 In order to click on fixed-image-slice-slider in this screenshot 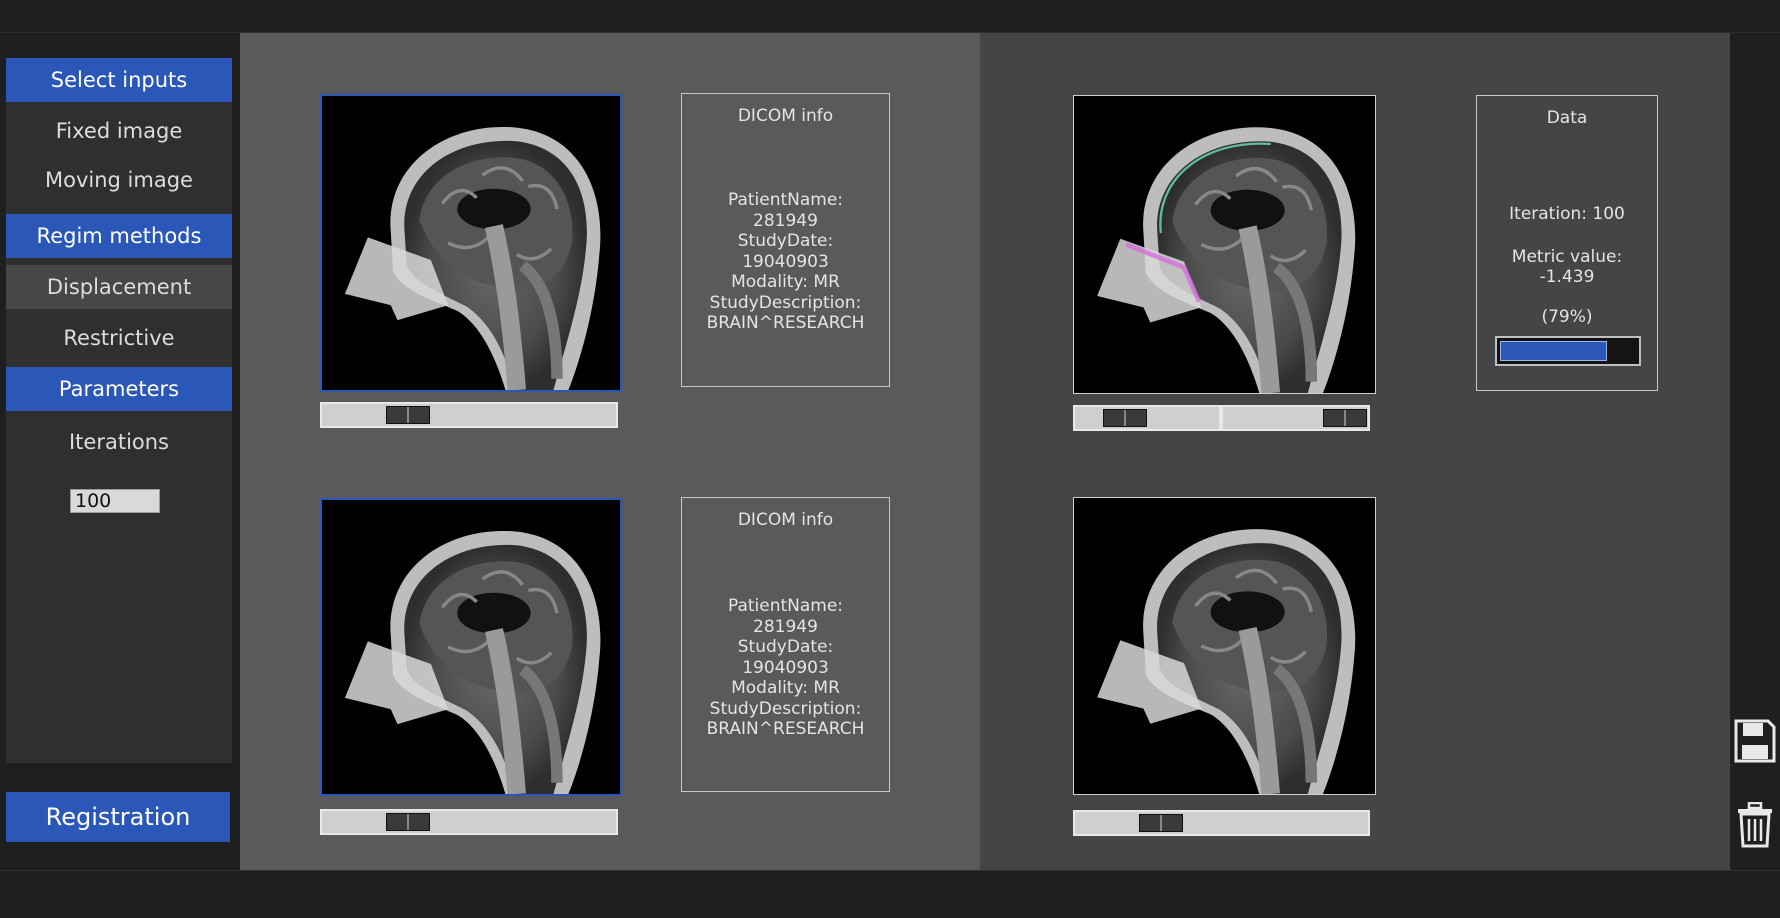, I will do `click(469, 415)`.